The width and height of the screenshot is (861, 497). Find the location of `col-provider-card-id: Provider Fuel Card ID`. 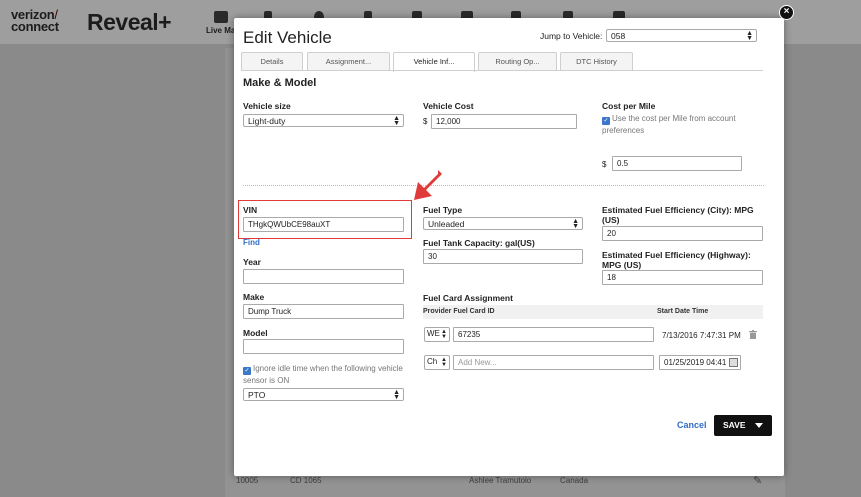

col-provider-card-id: Provider Fuel Card ID is located at coordinates (459, 311).